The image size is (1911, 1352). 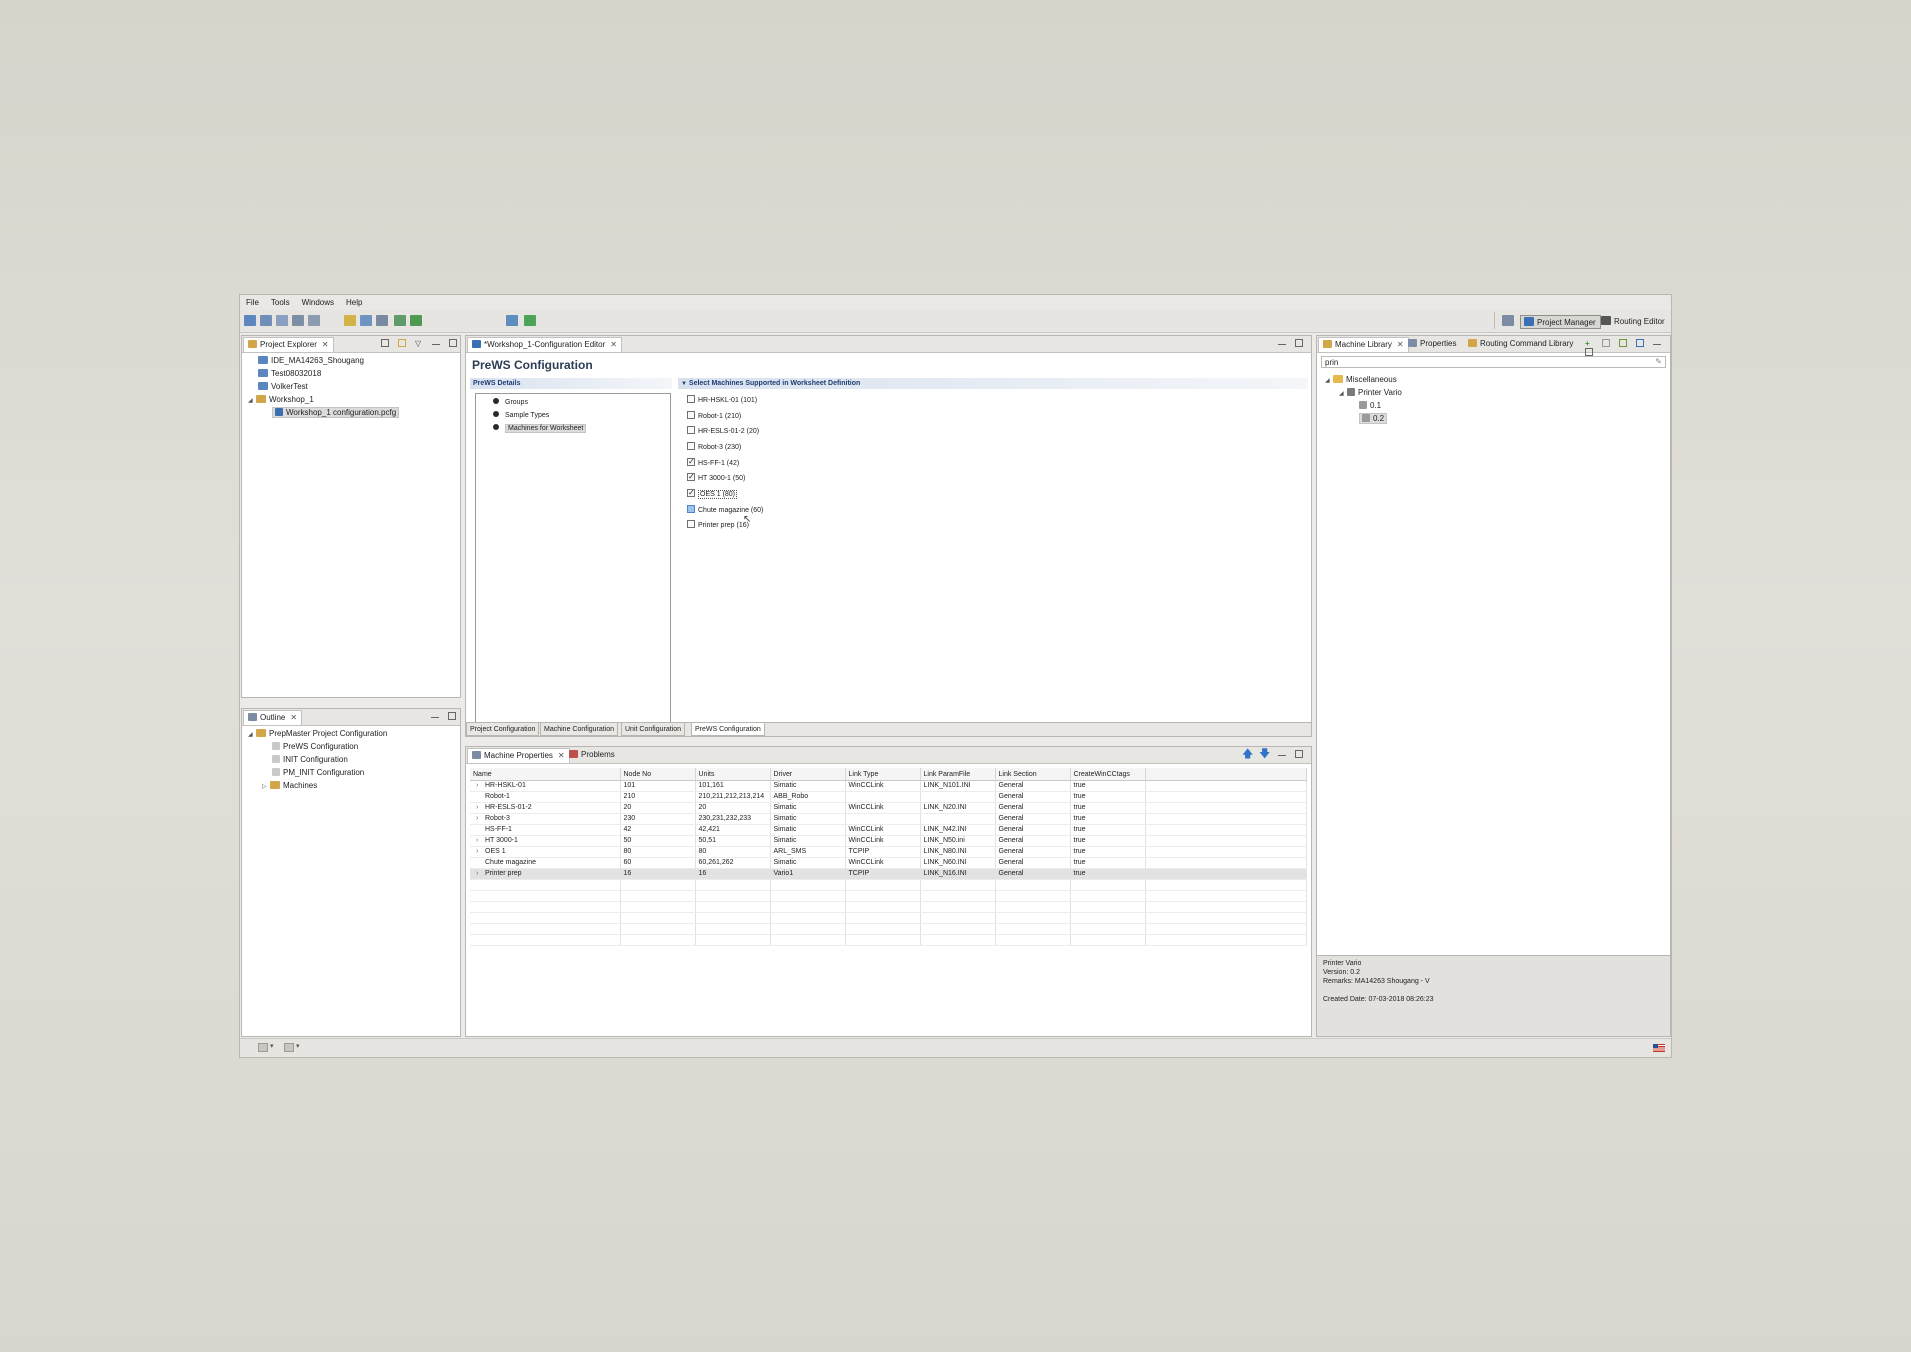 I want to click on collapse-all-icon, so click(x=385, y=342).